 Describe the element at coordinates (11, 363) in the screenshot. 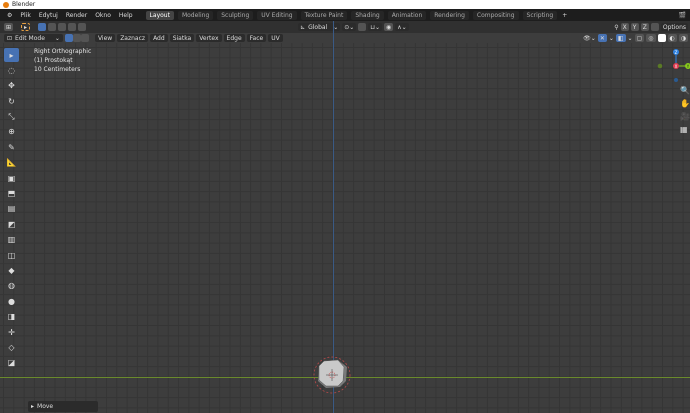

I see `rip-region-tool: ◪` at that location.